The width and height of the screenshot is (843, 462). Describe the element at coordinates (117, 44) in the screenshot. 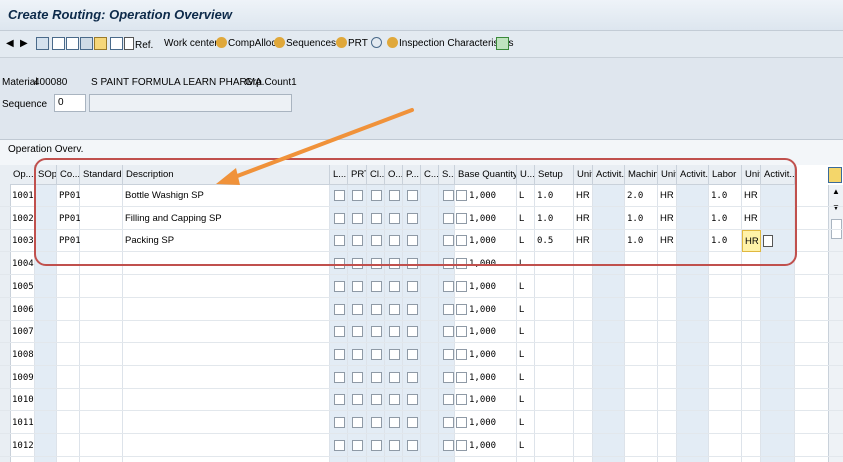

I see `edit-icon` at that location.